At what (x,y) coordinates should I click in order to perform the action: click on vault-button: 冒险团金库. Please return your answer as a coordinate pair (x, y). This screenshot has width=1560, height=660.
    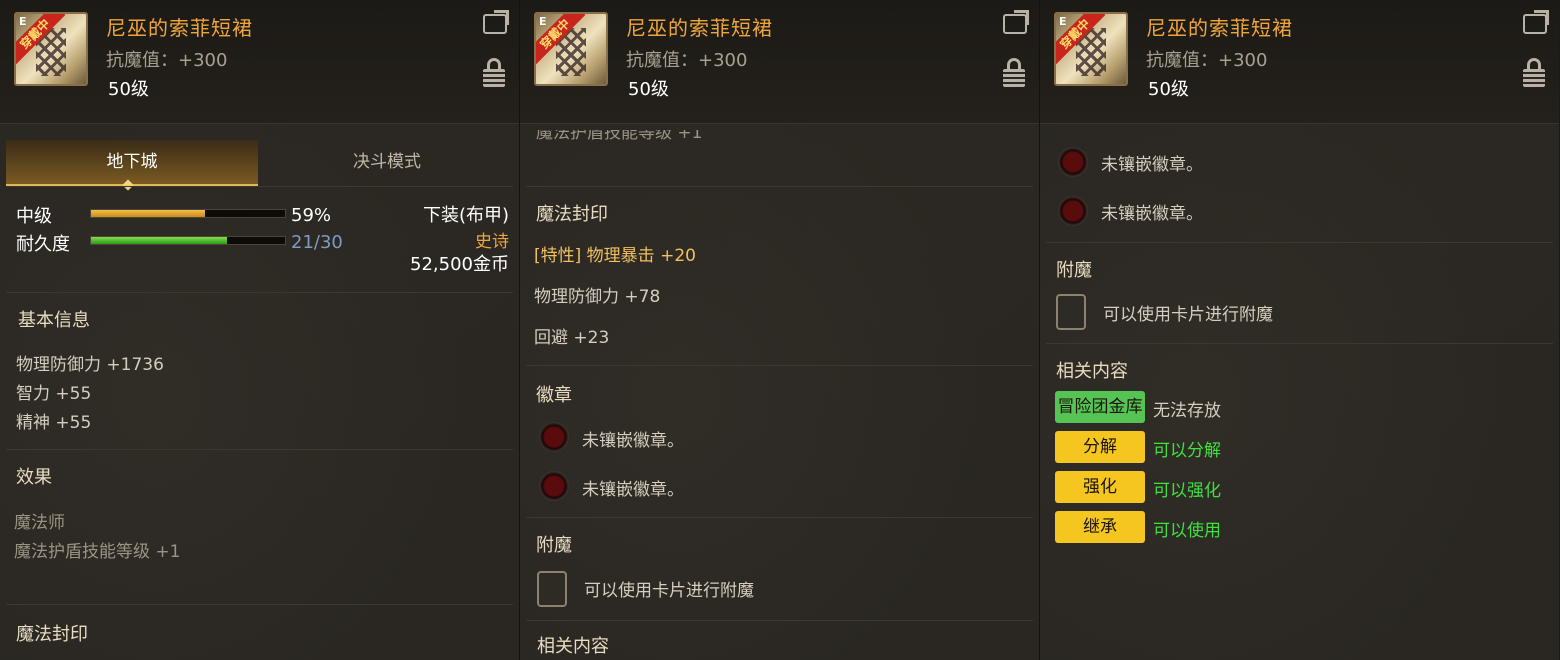
    Looking at the image, I should click on (1100, 407).